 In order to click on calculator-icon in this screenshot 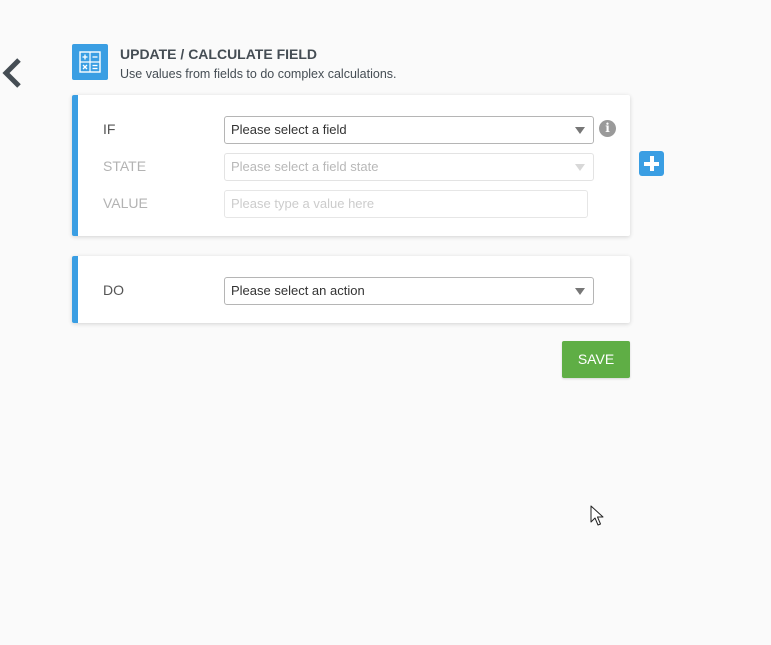, I will do `click(90, 62)`.